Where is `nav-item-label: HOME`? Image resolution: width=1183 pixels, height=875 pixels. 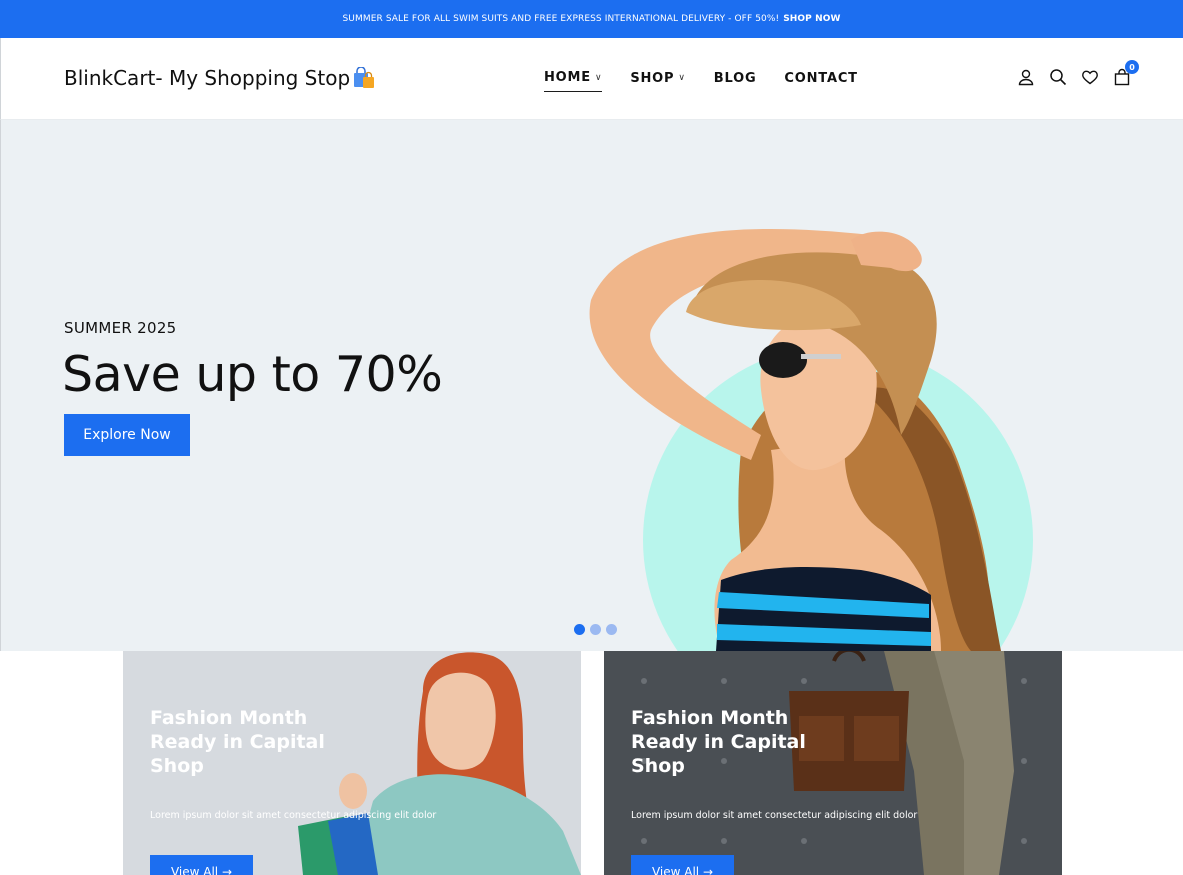 nav-item-label: HOME is located at coordinates (567, 77).